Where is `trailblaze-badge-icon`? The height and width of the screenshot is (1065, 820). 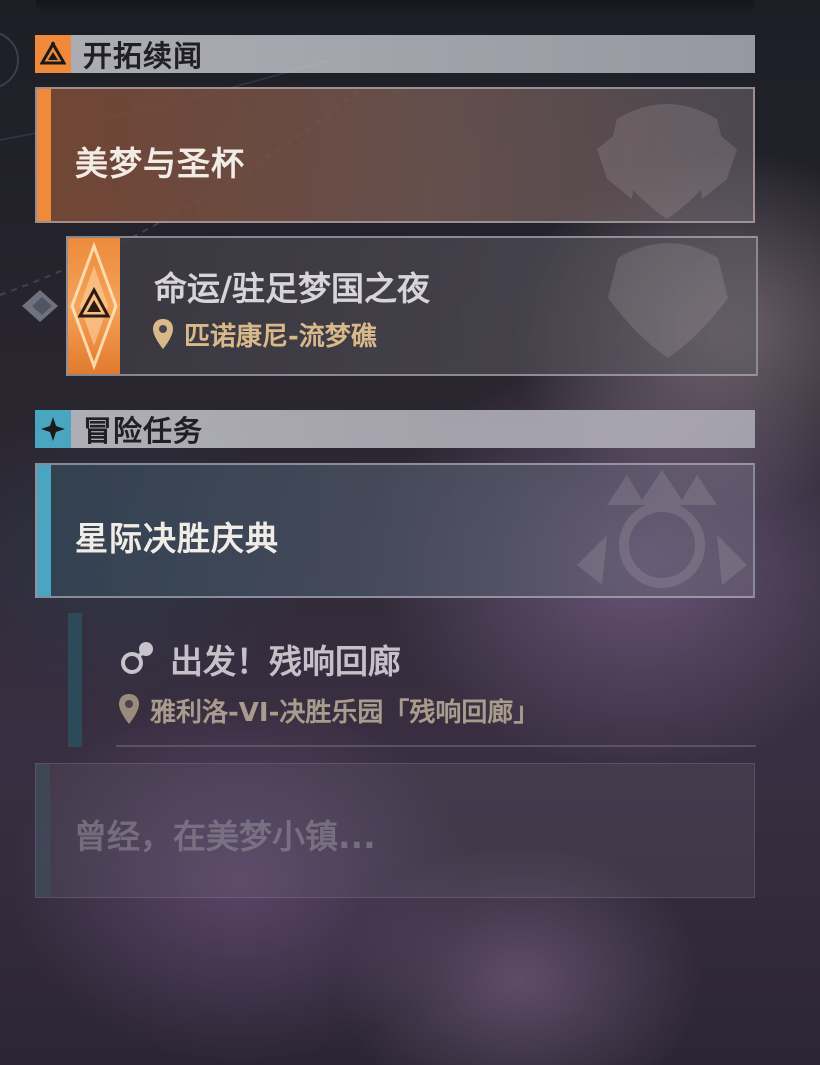
trailblaze-badge-icon is located at coordinates (53, 54).